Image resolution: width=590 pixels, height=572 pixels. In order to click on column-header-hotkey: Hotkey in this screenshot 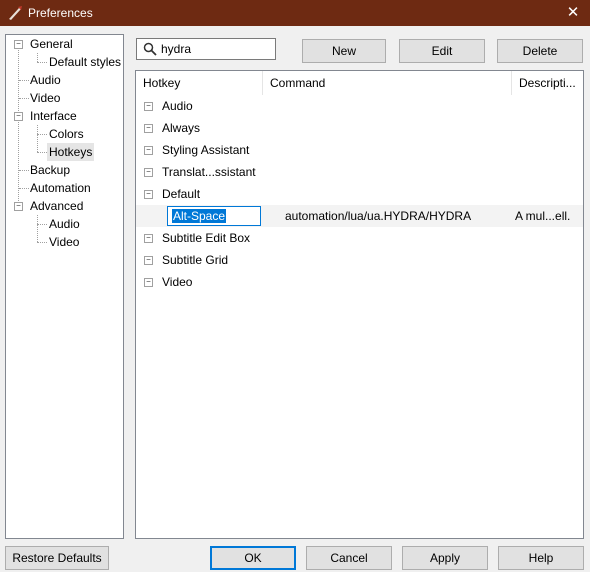, I will do `click(199, 83)`.